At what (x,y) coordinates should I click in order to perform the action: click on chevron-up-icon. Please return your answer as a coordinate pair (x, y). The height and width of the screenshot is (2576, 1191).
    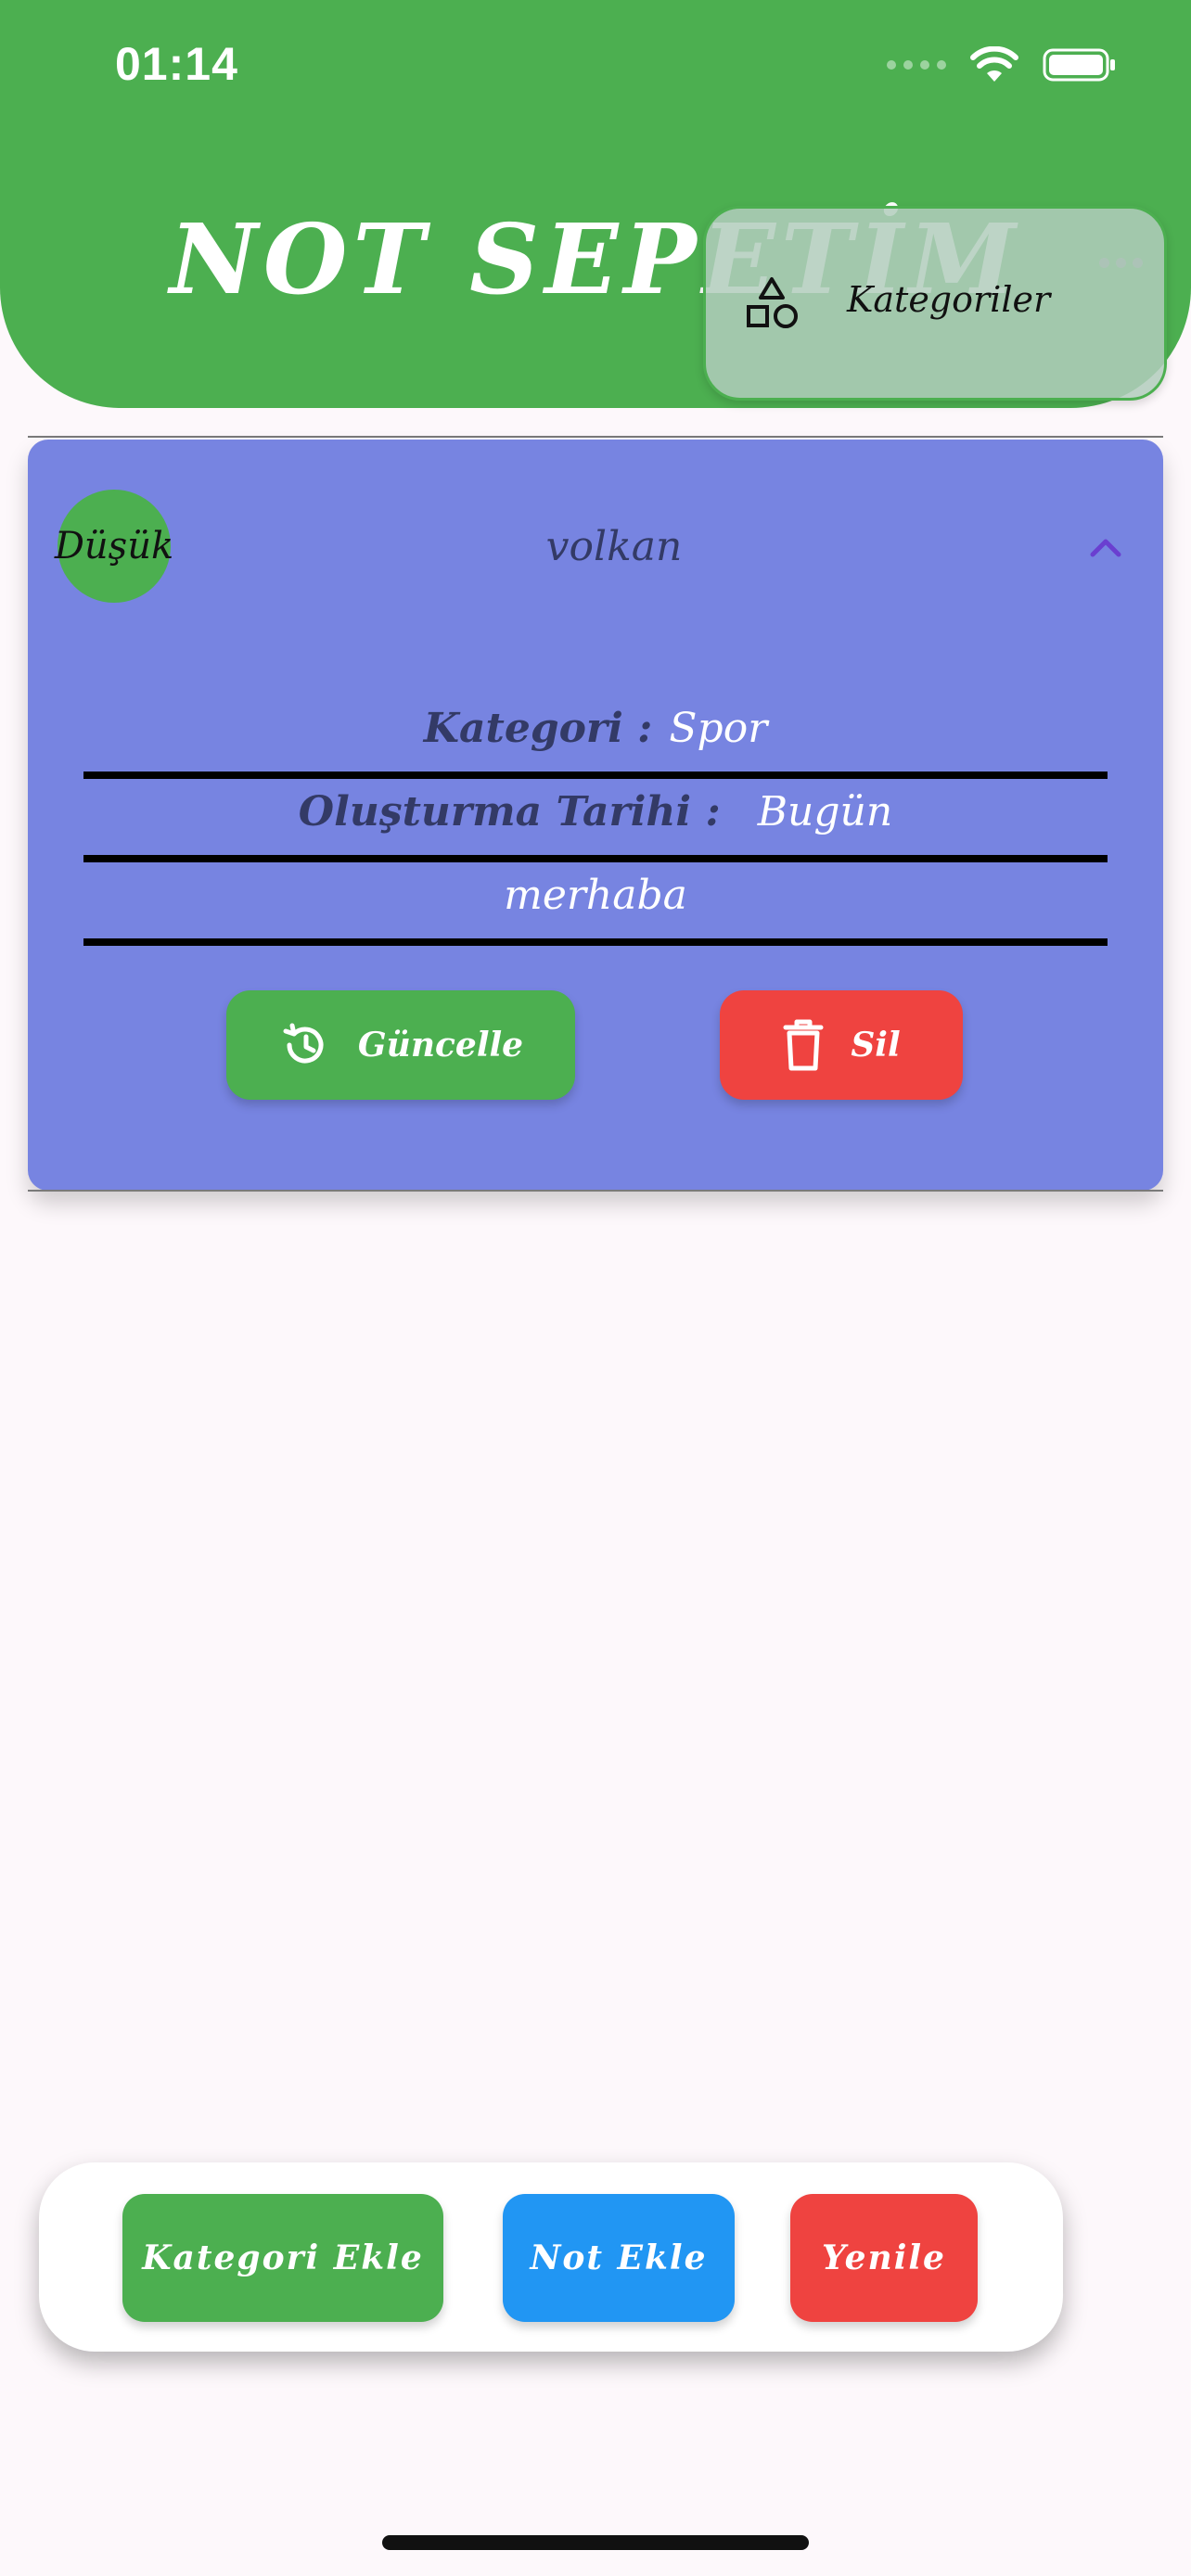
    Looking at the image, I should click on (1105, 547).